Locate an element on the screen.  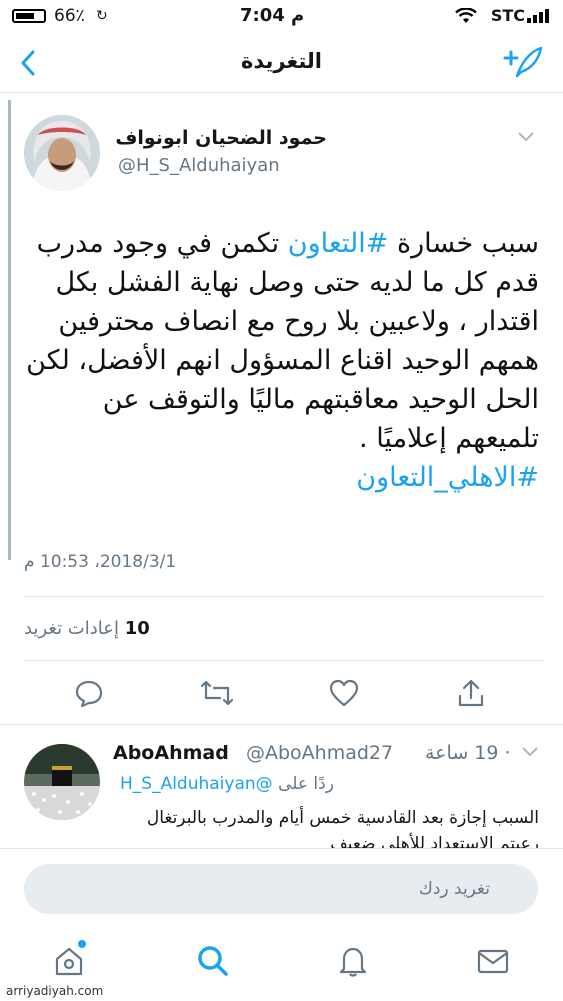
reply-input-placeholder: تغريد ردك is located at coordinates (454, 889).